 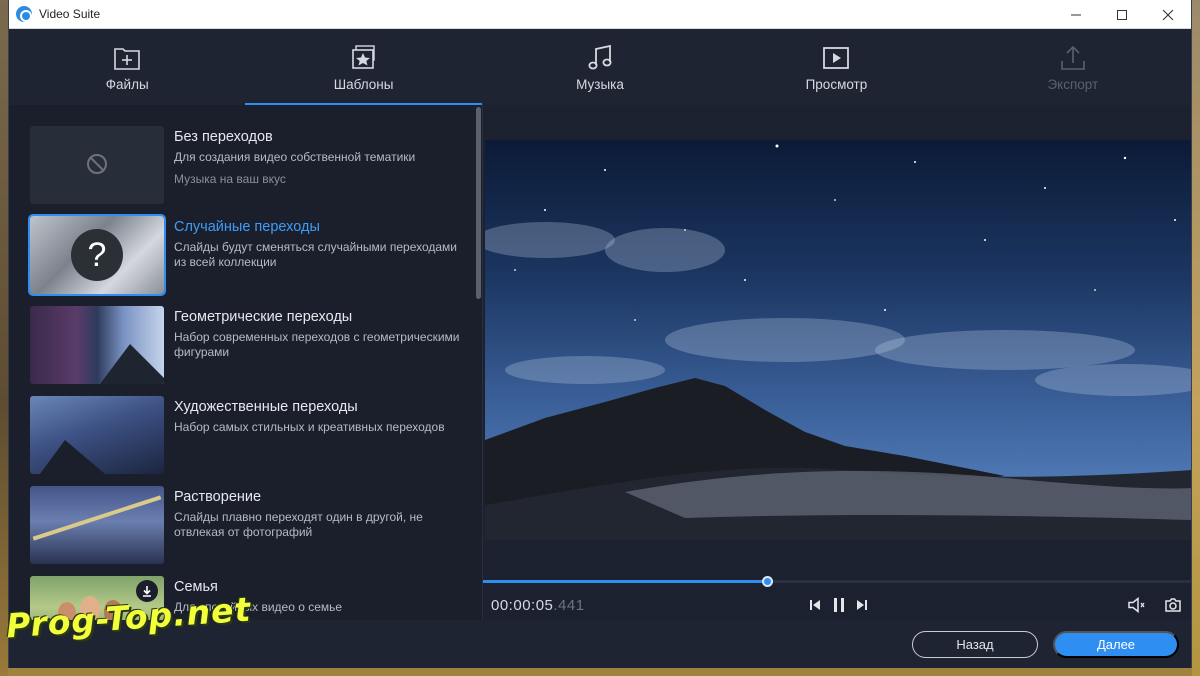 I want to click on volume-icon, so click(x=1136, y=605).